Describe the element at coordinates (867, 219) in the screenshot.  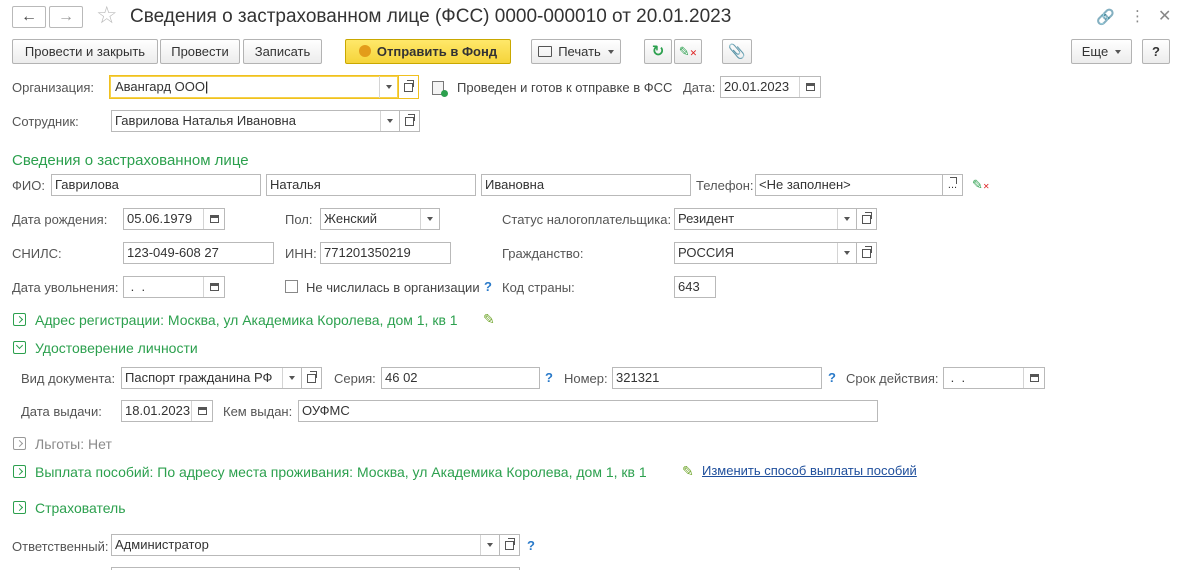
I see `tax-status-open-button` at that location.